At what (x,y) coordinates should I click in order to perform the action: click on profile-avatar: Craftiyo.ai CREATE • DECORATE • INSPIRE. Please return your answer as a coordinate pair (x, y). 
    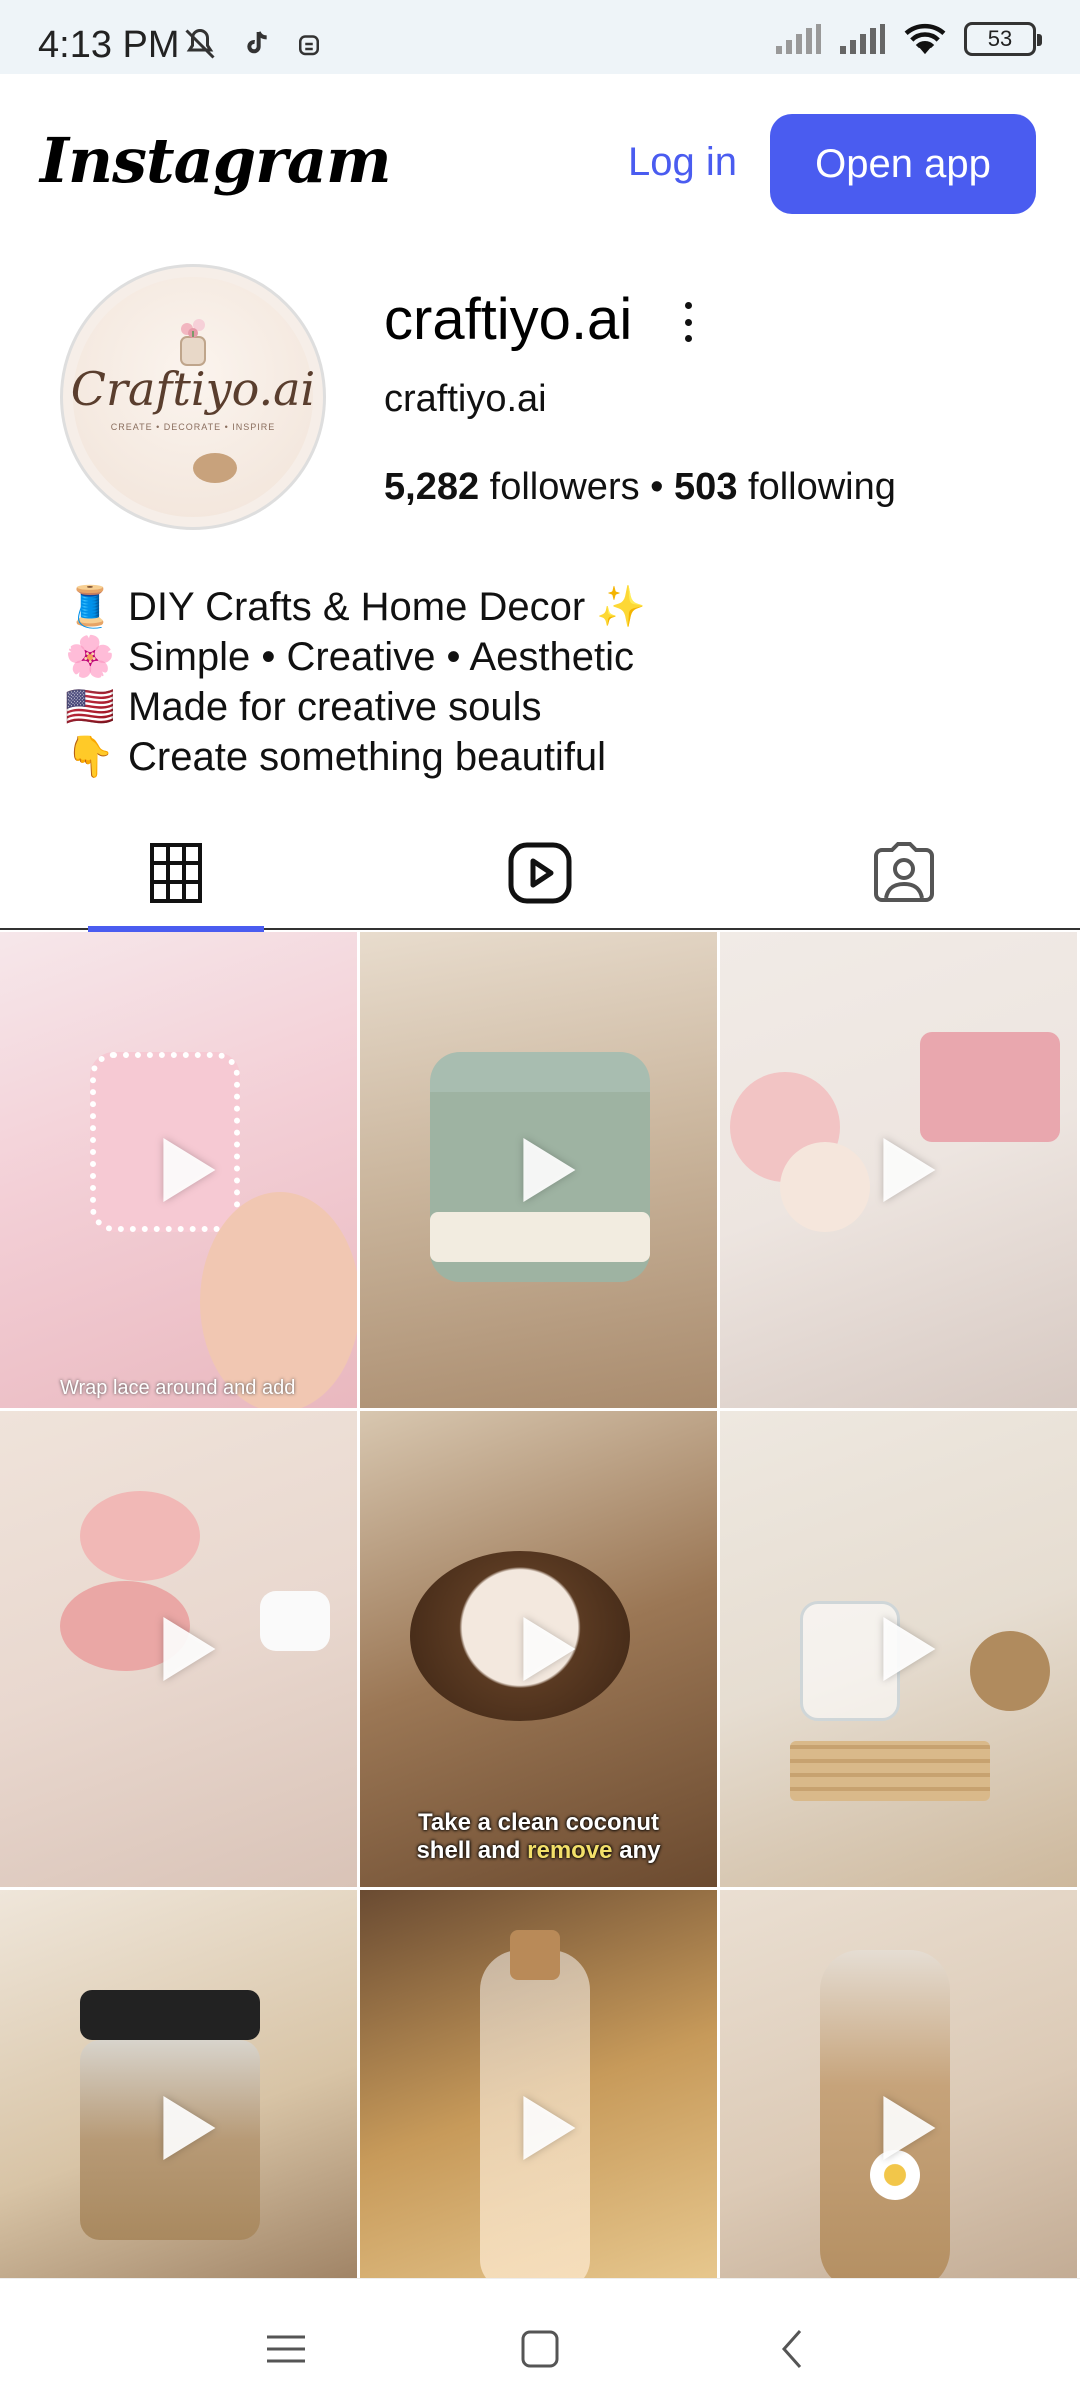
    Looking at the image, I should click on (193, 397).